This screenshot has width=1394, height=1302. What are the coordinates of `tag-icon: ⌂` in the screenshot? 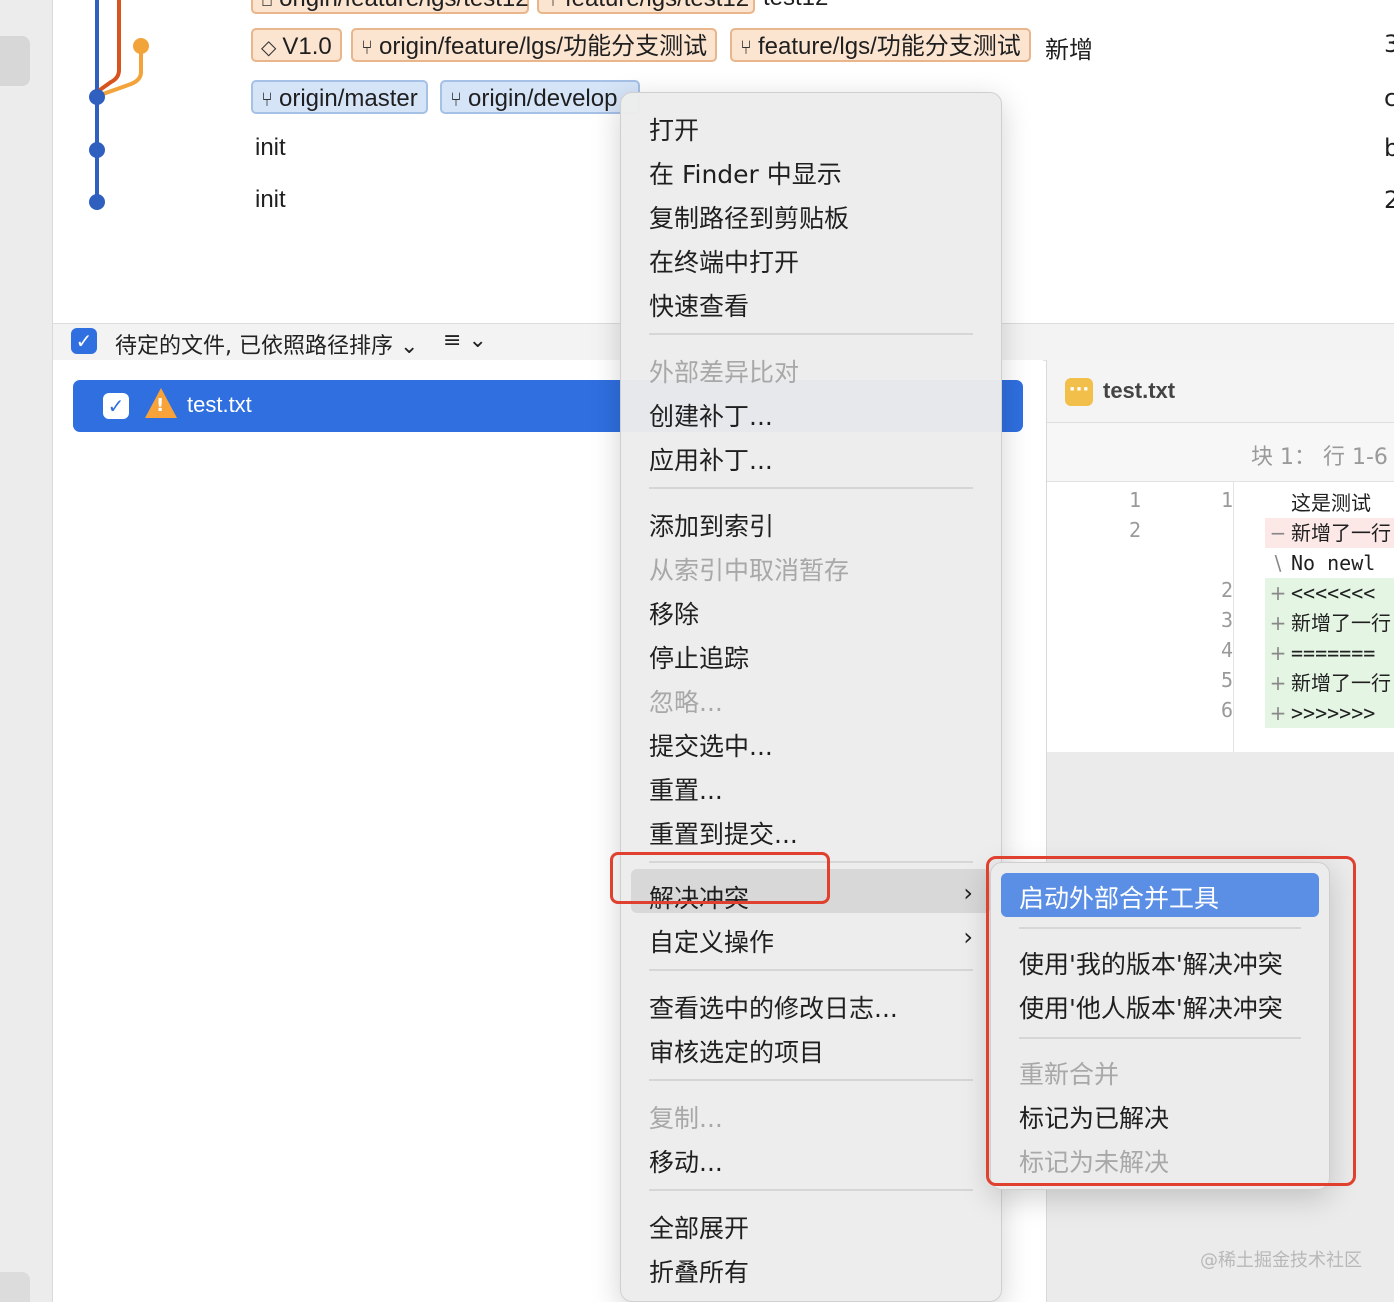 It's located at (267, 5).